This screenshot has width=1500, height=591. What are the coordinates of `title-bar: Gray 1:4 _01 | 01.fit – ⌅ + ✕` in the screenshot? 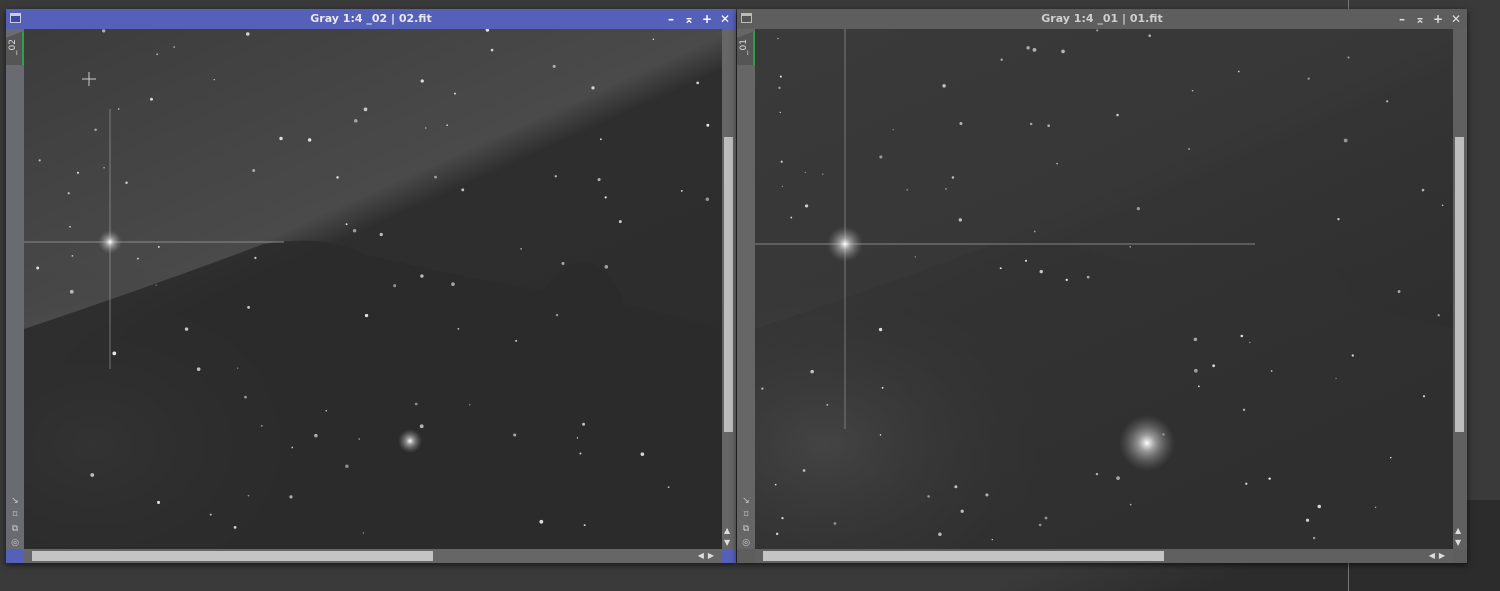 It's located at (1102, 19).